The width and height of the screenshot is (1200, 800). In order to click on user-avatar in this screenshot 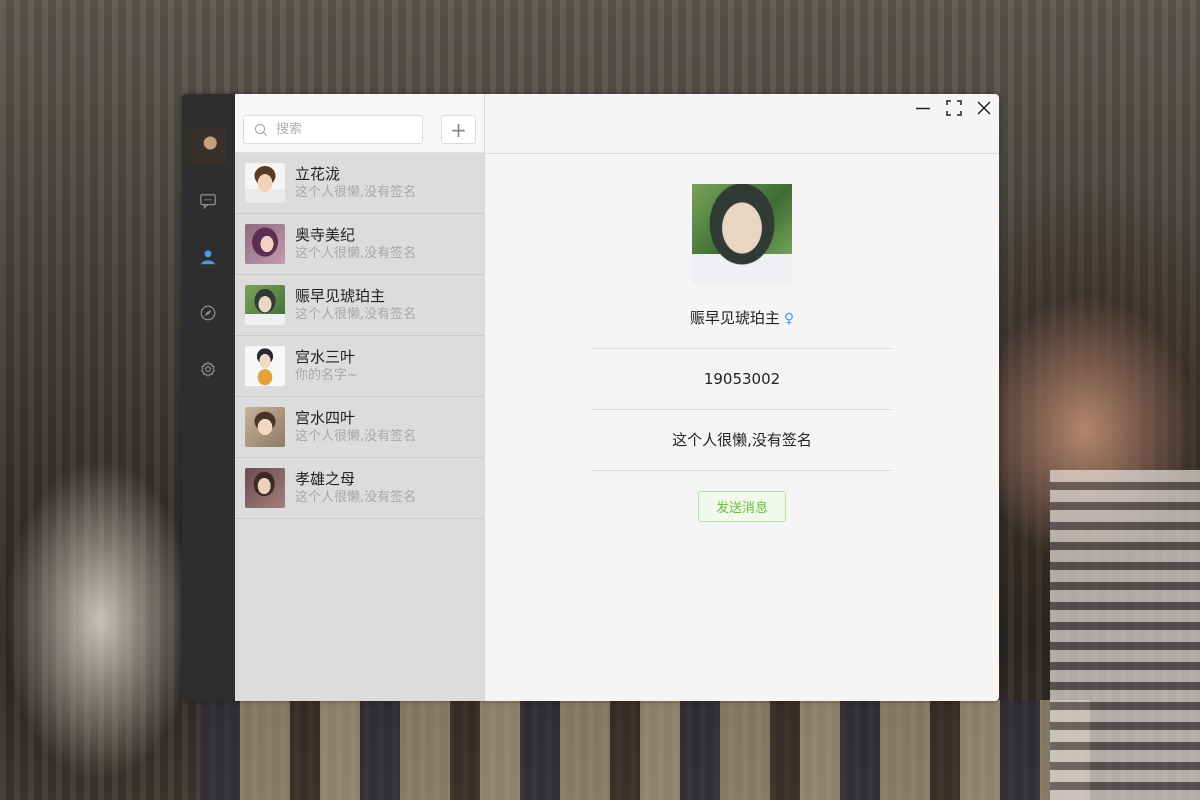, I will do `click(208, 146)`.